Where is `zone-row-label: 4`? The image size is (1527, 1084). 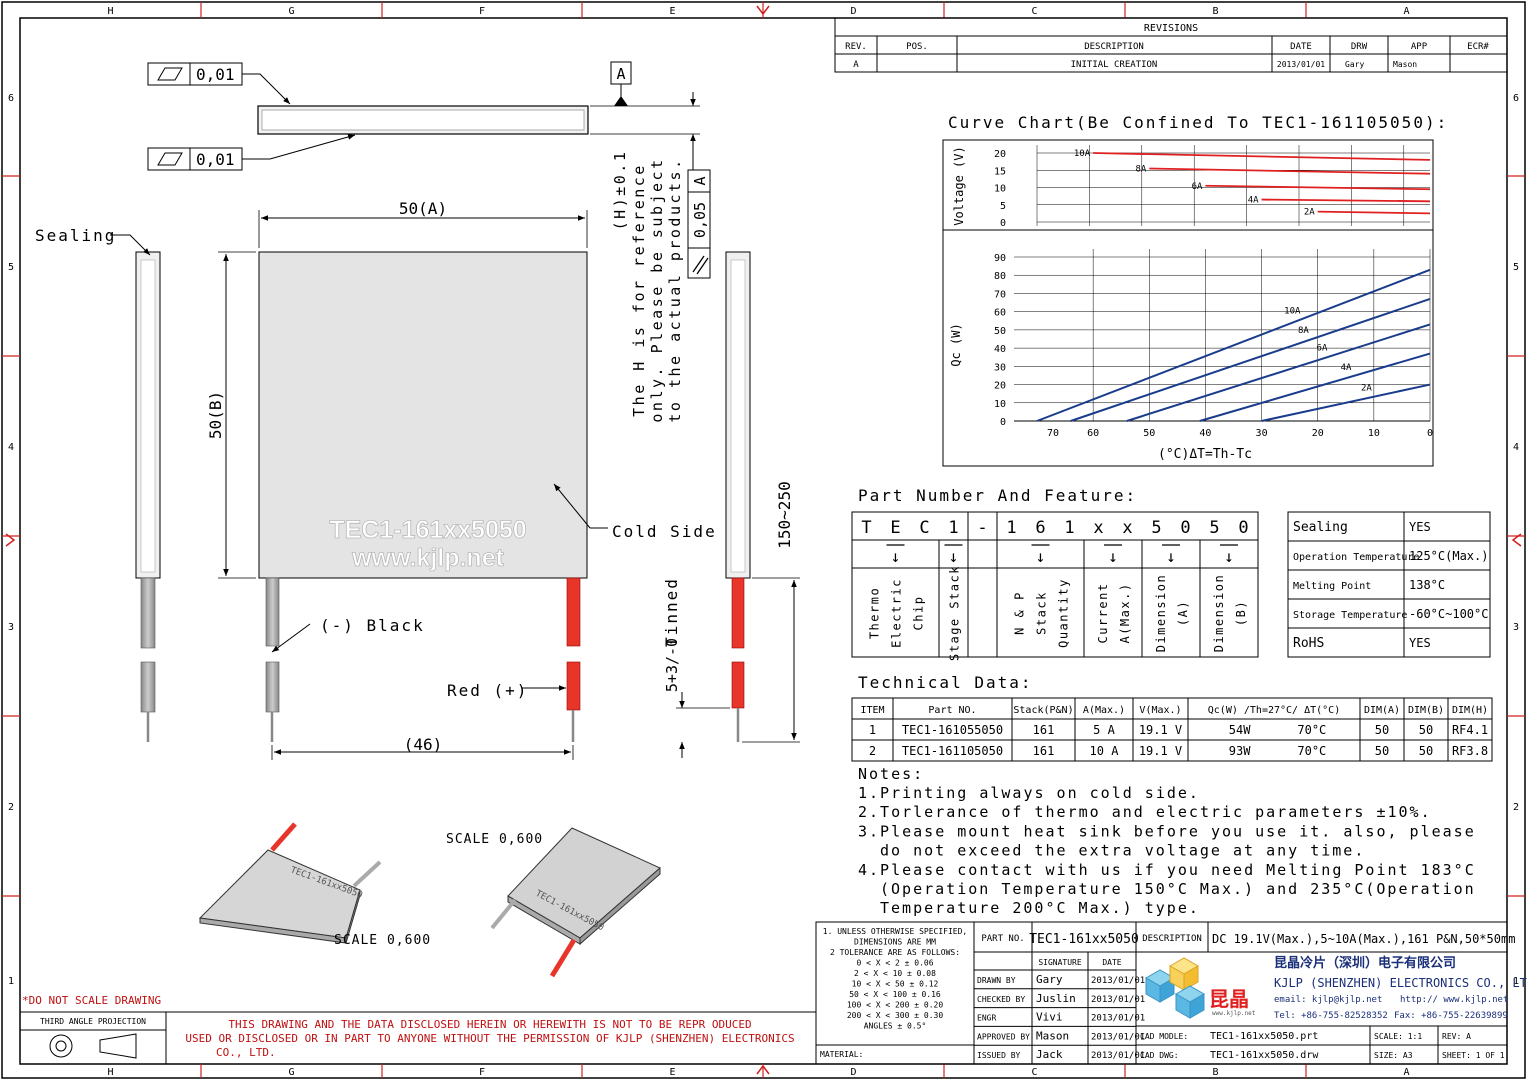 zone-row-label: 4 is located at coordinates (1516, 447).